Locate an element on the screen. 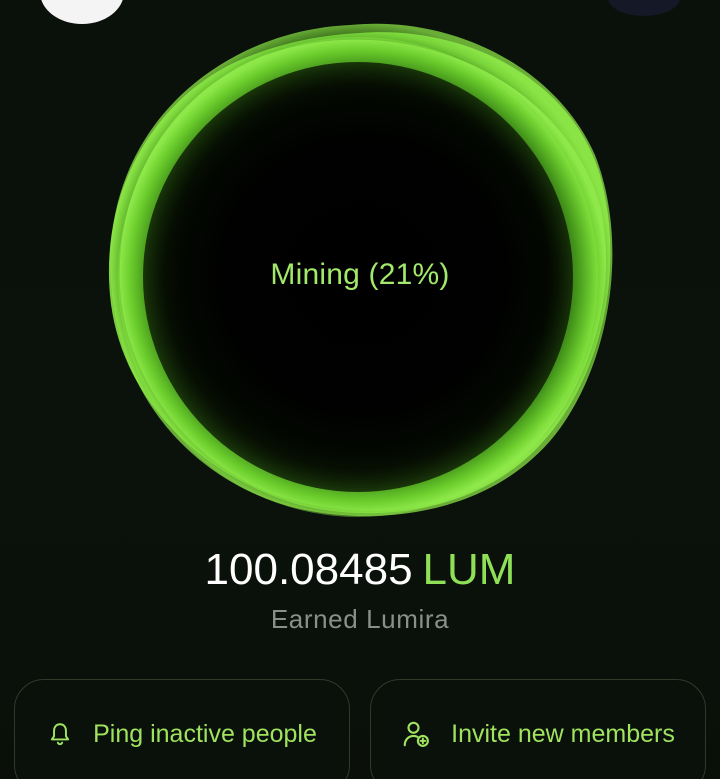 The width and height of the screenshot is (720, 779). invite-members-button: Invite new members is located at coordinates (538, 729).